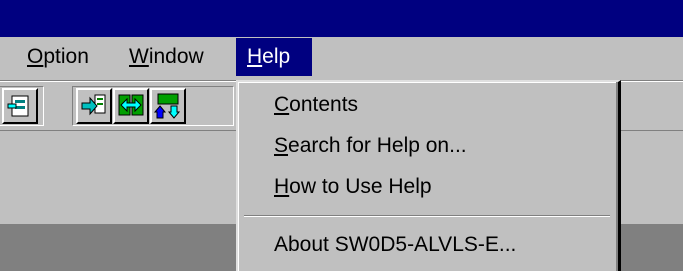 The width and height of the screenshot is (683, 271). Describe the element at coordinates (176, 56) in the screenshot. I see `menu-window-label: indow` at that location.